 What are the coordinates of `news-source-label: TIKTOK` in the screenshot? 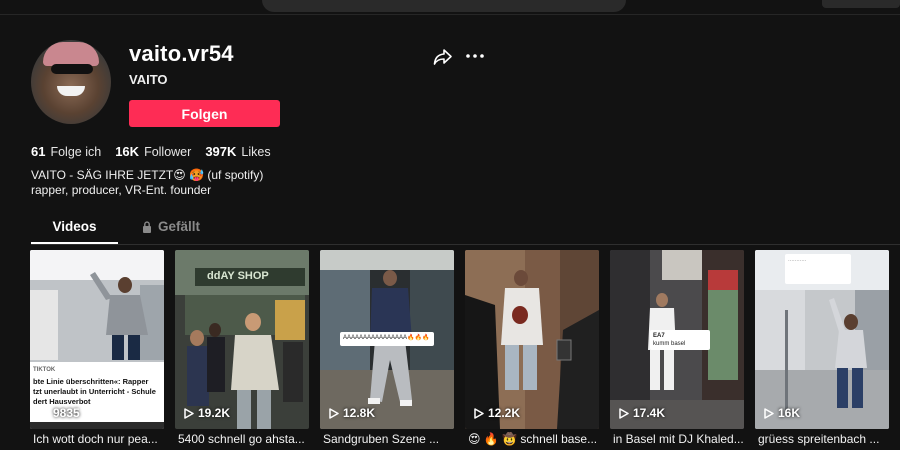 It's located at (44, 370).